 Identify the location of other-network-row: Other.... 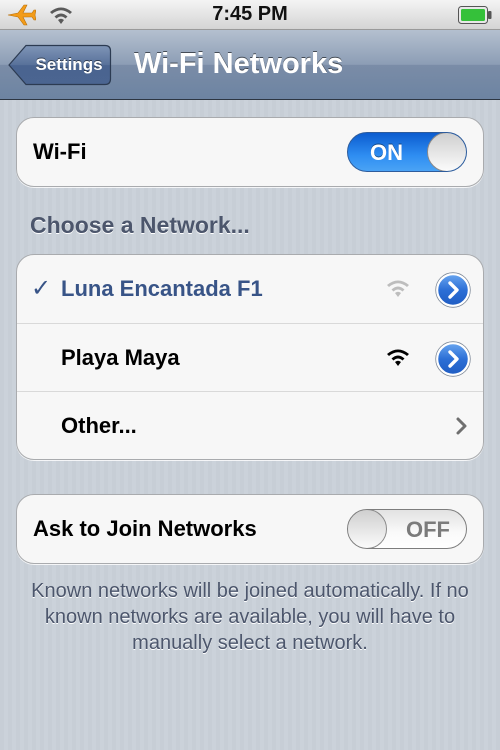
(250, 425).